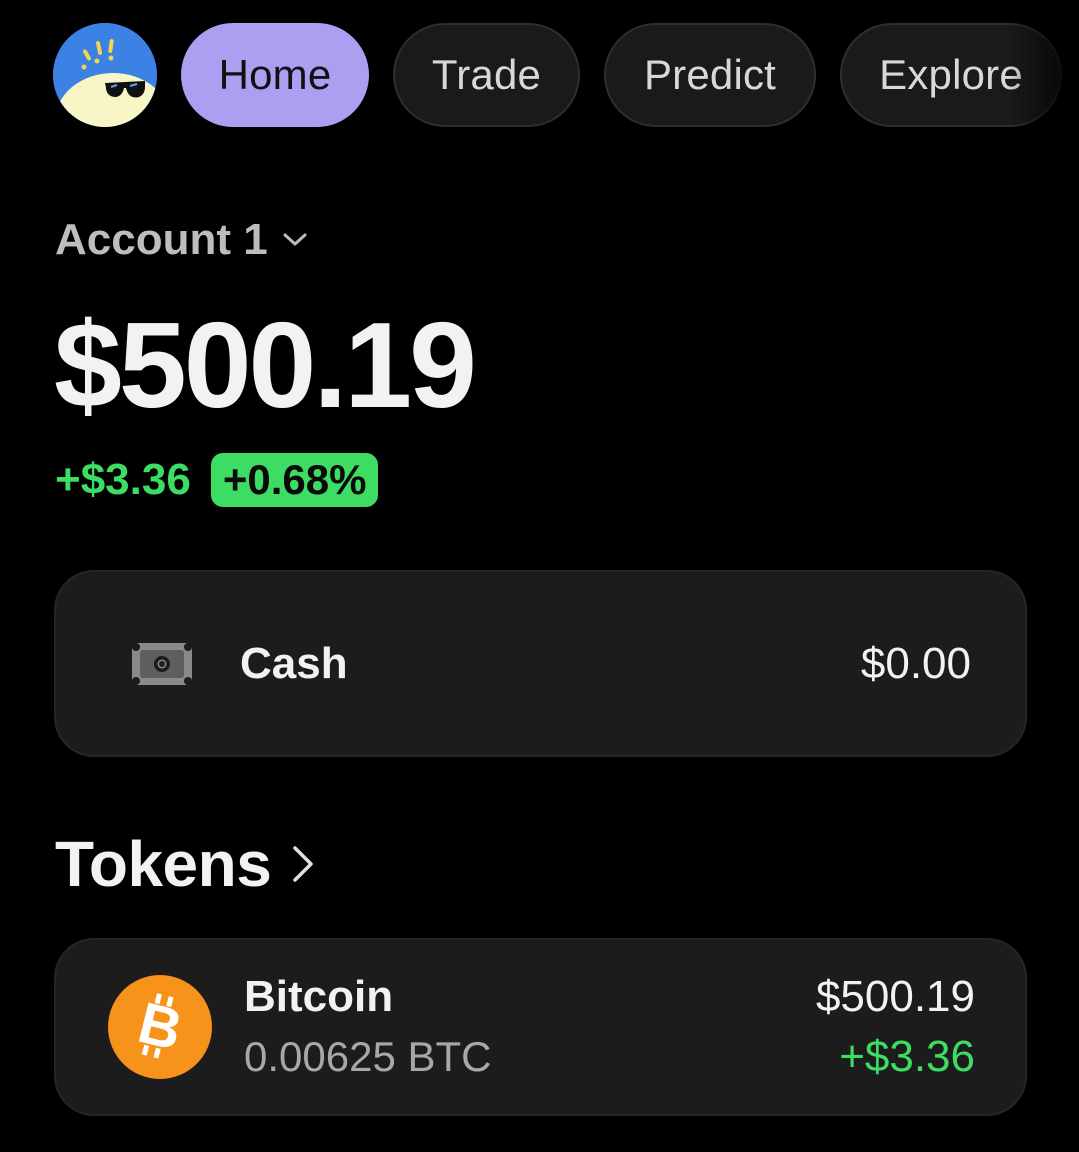  Describe the element at coordinates (540, 1027) in the screenshot. I see `token-row-bitcoin: B Bitcoin 0.00625 BTC $500.19 +$3.36` at that location.